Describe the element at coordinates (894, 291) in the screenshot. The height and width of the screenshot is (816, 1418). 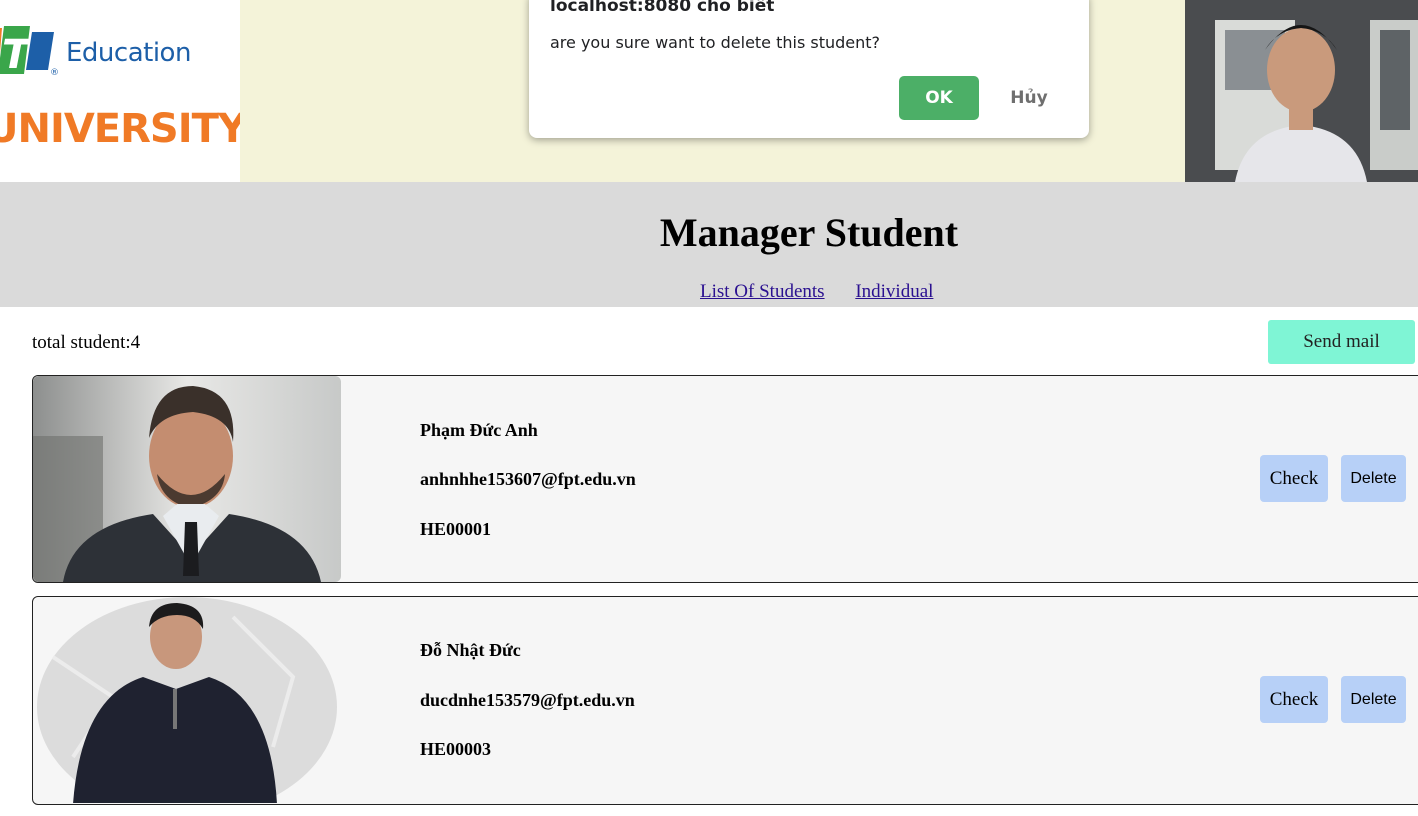
I see `nav-individual-link: Individual` at that location.